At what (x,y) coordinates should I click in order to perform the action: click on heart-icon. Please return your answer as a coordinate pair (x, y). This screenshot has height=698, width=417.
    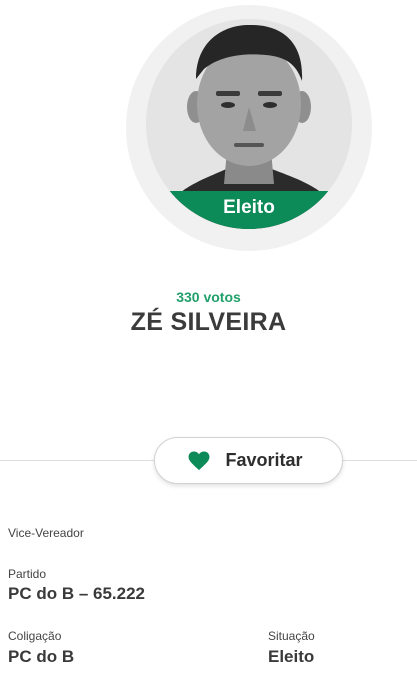
    Looking at the image, I should click on (199, 460).